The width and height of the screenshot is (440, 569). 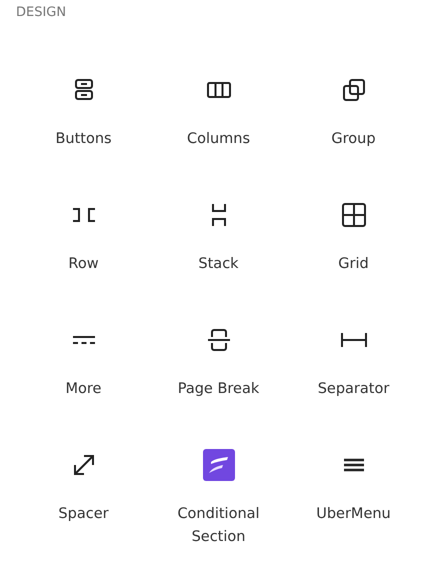 I want to click on diagonal-arrow-icon, so click(x=83, y=465).